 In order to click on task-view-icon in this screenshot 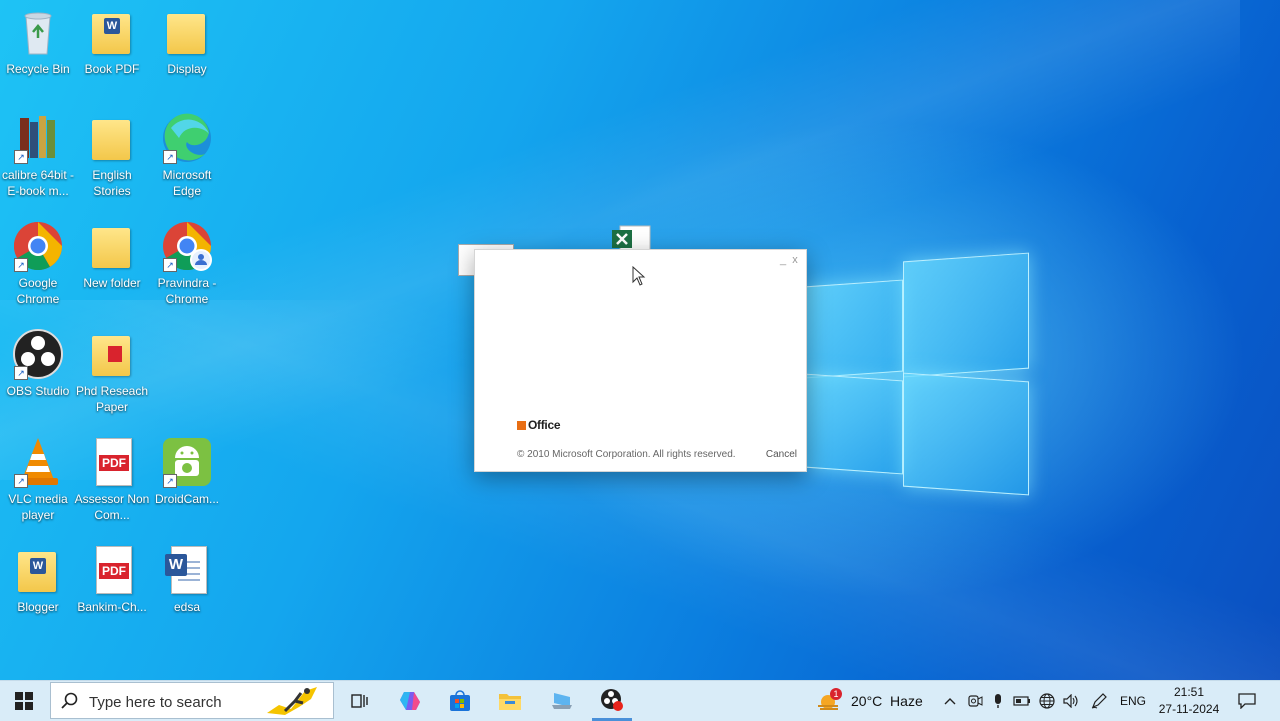, I will do `click(359, 701)`.